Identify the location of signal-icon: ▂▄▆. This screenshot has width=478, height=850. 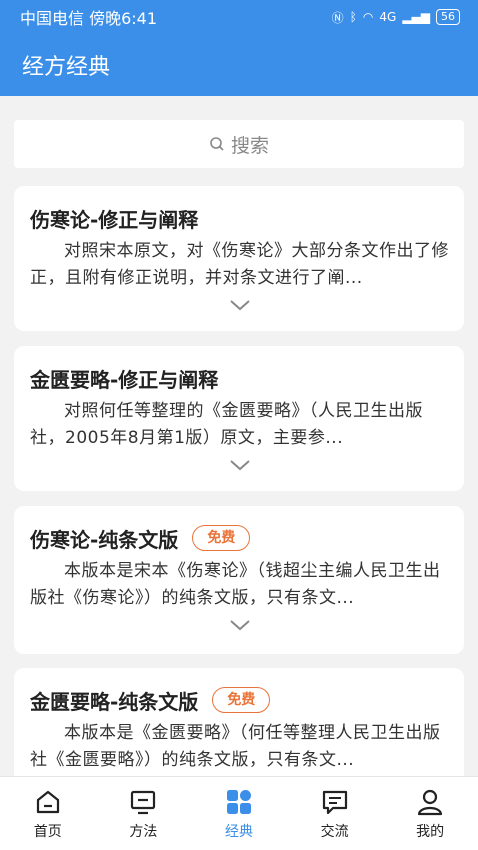
(416, 17).